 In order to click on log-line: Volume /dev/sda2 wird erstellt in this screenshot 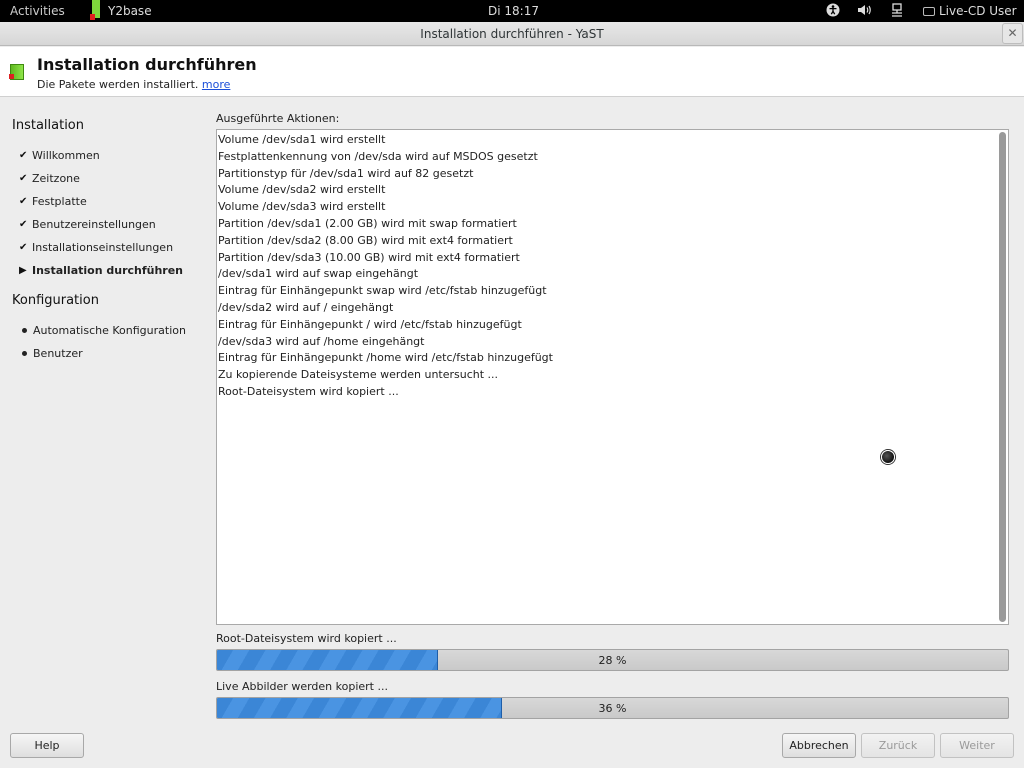, I will do `click(302, 190)`.